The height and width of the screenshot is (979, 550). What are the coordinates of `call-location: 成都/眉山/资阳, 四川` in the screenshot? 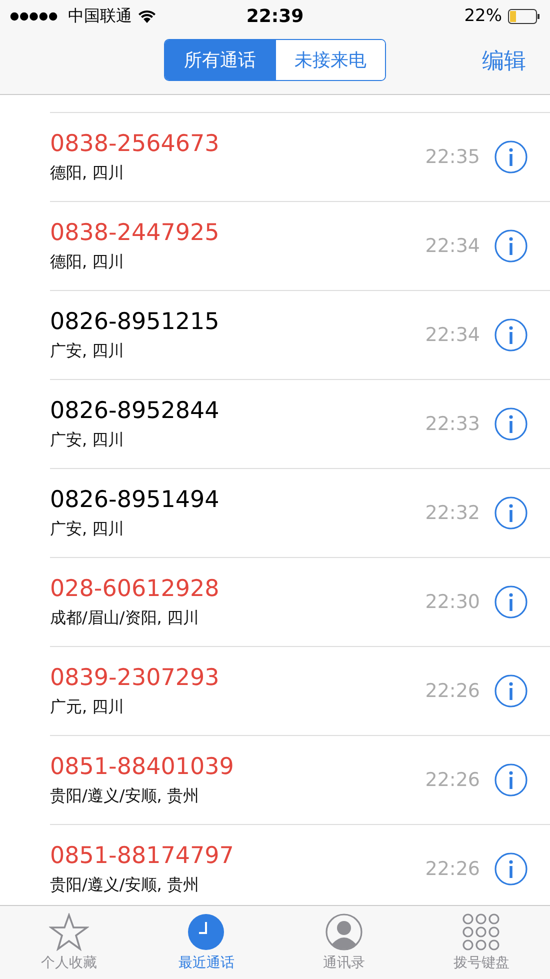 It's located at (125, 618).